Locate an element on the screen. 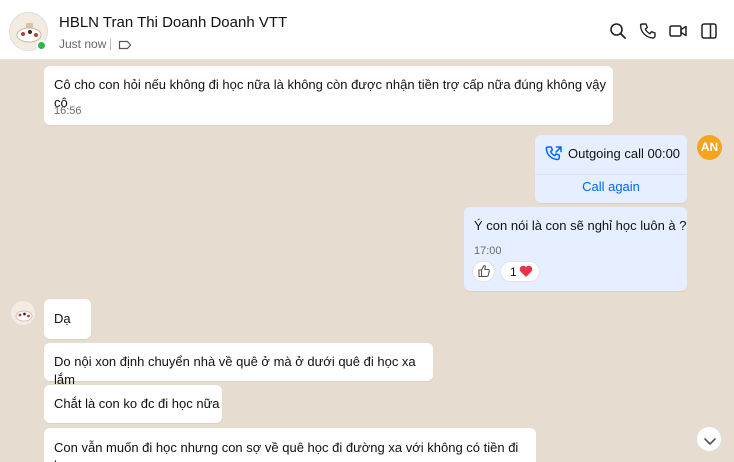 The image size is (734, 462). reaction-summary: 1 is located at coordinates (520, 271).